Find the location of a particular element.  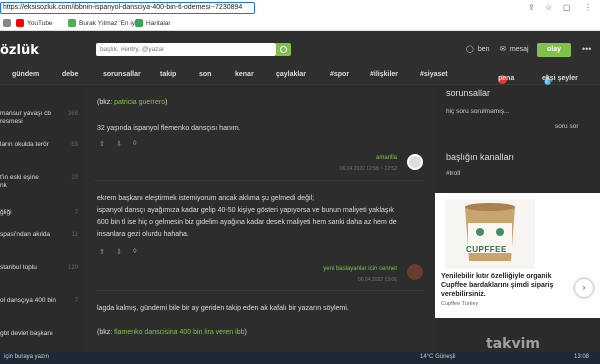

eksi-seyler-label: ekşi şeyler is located at coordinates (560, 78).